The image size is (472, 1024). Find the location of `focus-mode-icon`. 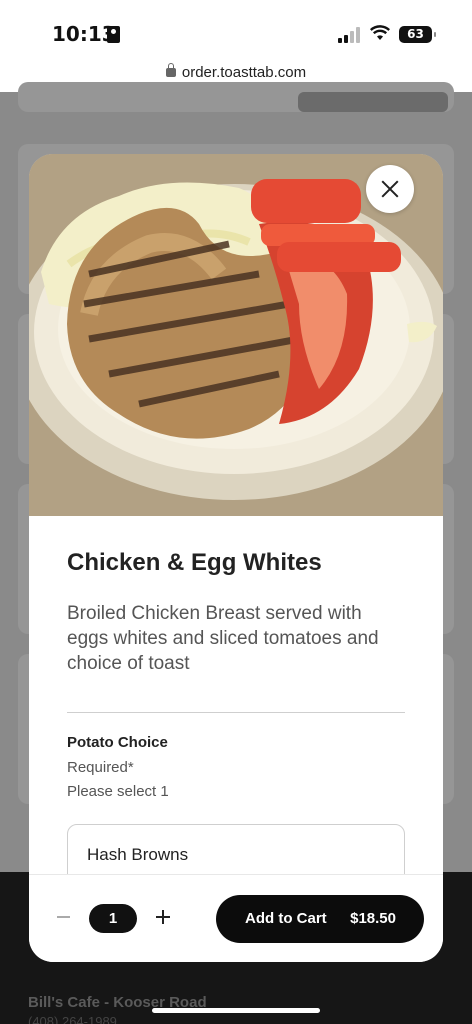

focus-mode-icon is located at coordinates (113, 34).